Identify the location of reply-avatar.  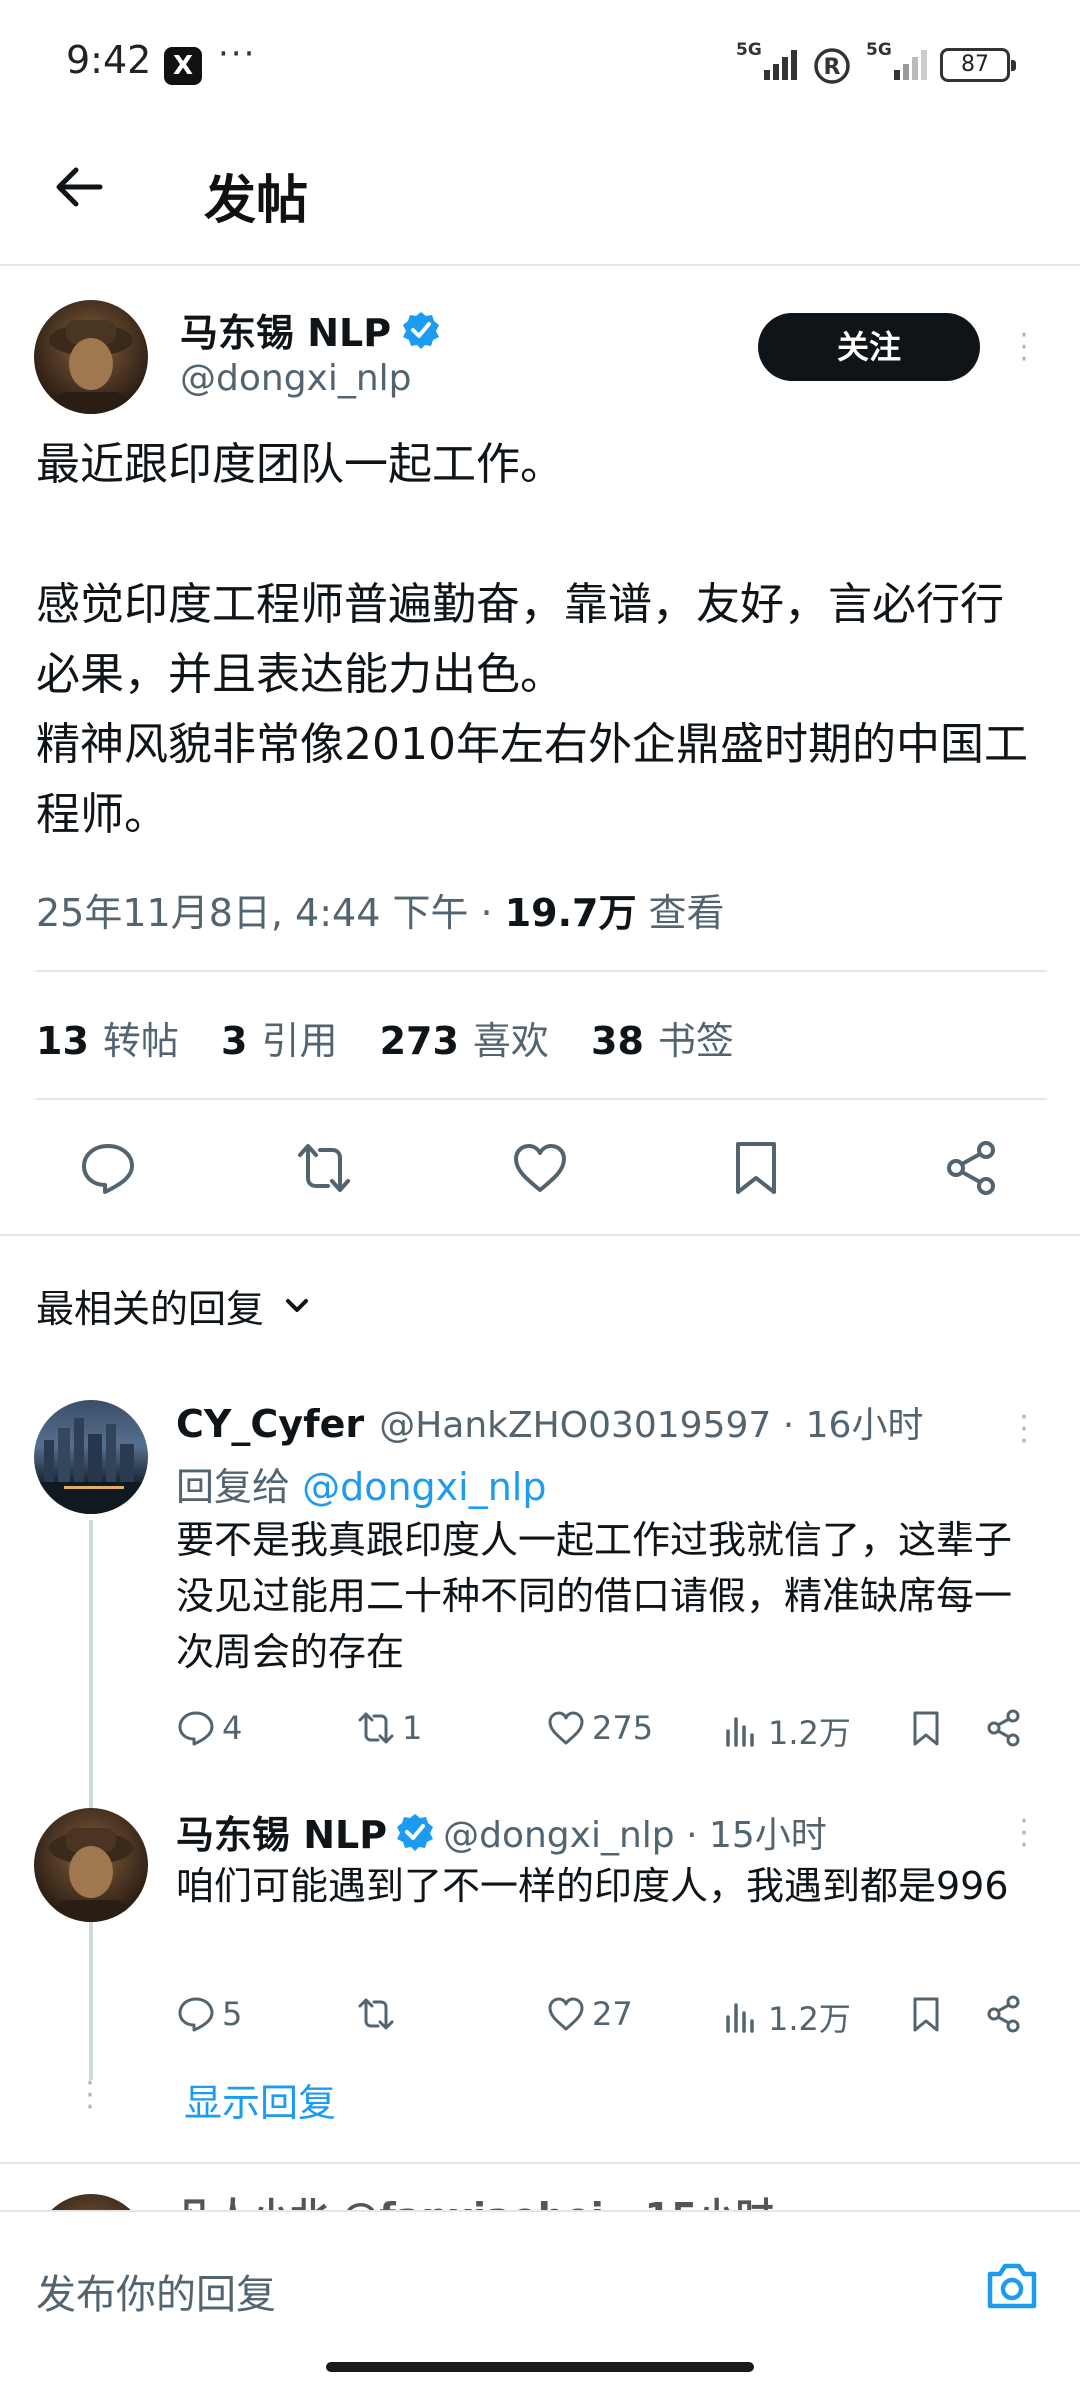
(91, 1457).